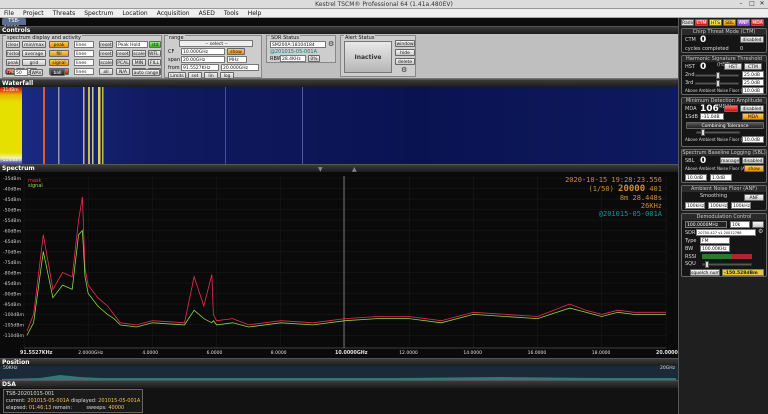 Image resolution: width=768 pixels, height=414 pixels. Describe the element at coordinates (34, 62) in the screenshot. I see `grid-button: grid` at that location.